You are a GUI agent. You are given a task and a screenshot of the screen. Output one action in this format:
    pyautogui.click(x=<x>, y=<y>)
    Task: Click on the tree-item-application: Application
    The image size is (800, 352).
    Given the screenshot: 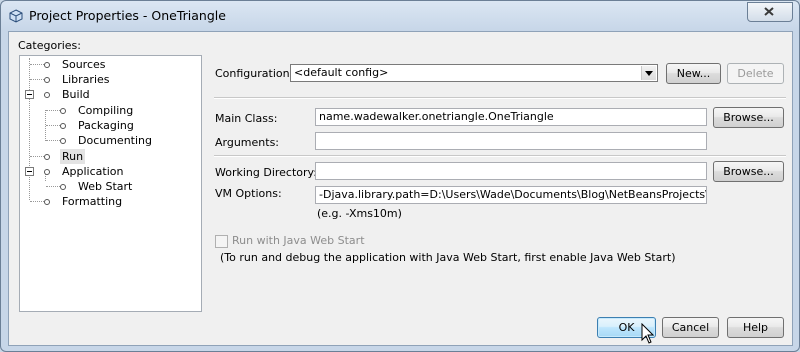 What is the action you would take?
    pyautogui.click(x=92, y=171)
    